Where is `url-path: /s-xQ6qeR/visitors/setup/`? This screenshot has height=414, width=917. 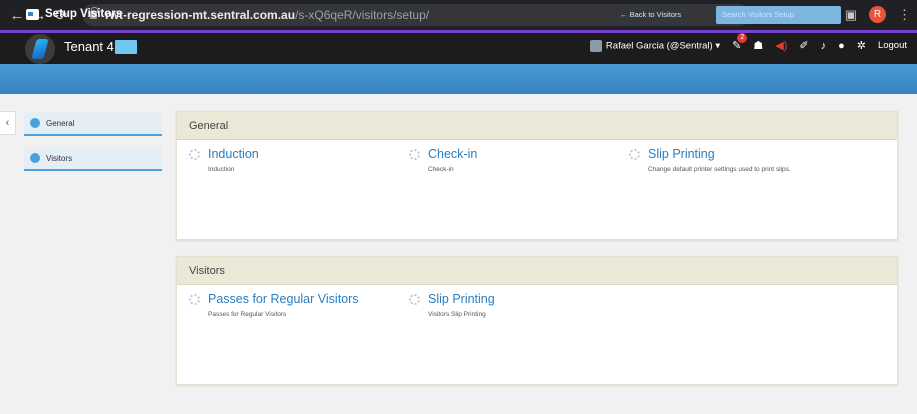 url-path: /s-xQ6qeR/visitors/setup/ is located at coordinates (362, 15).